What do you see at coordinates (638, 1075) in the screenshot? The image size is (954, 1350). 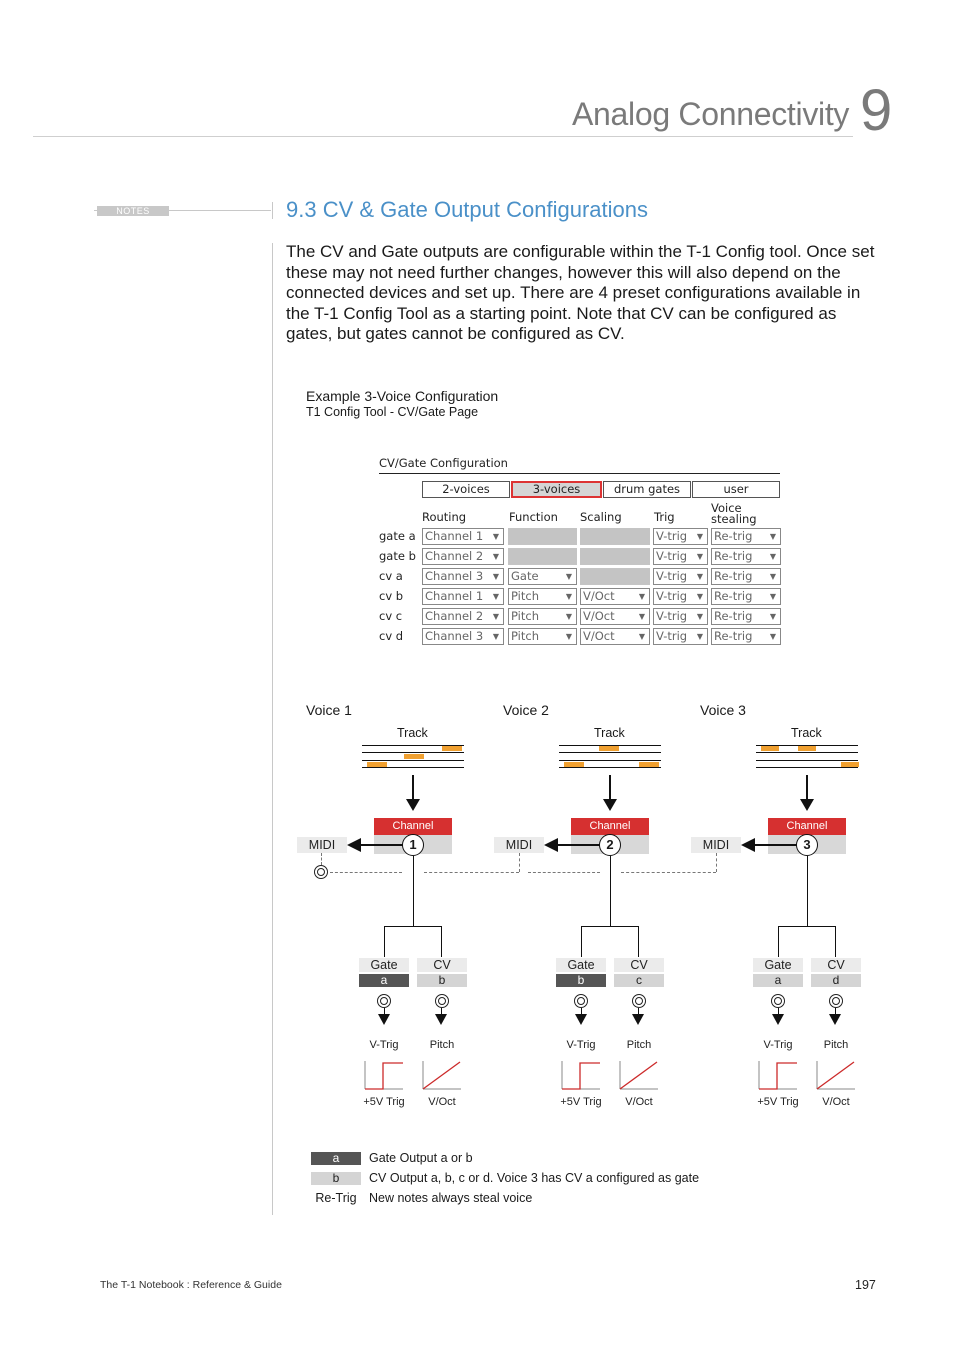 I see `cv-pitch-graph-icon` at bounding box center [638, 1075].